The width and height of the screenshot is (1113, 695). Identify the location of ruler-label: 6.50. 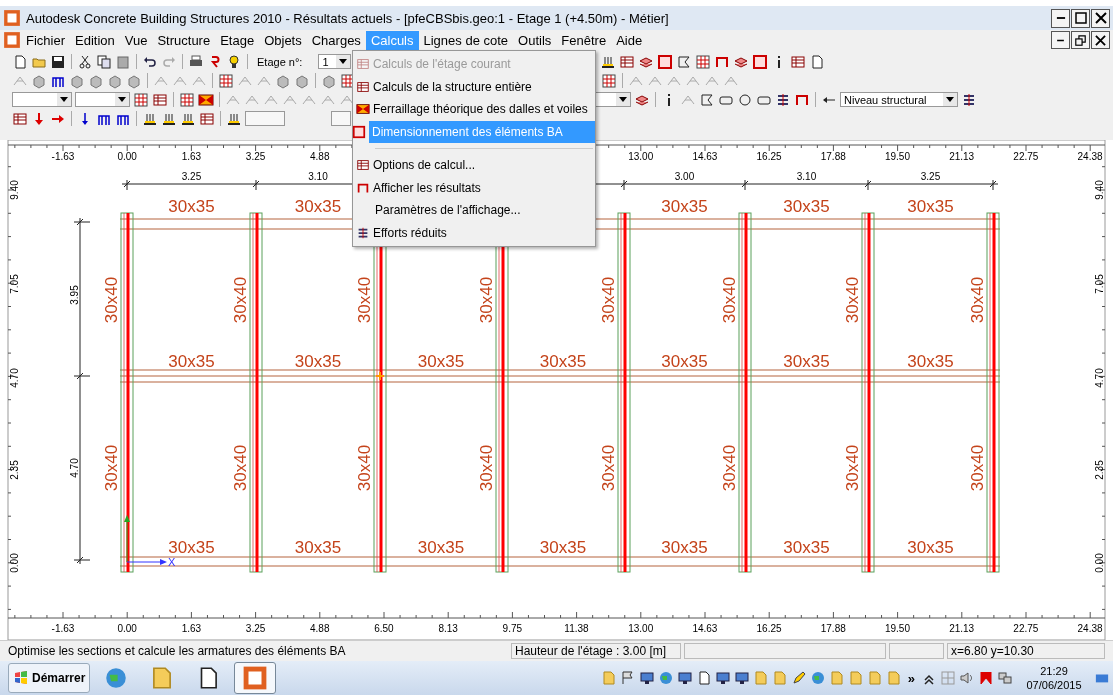
(384, 628).